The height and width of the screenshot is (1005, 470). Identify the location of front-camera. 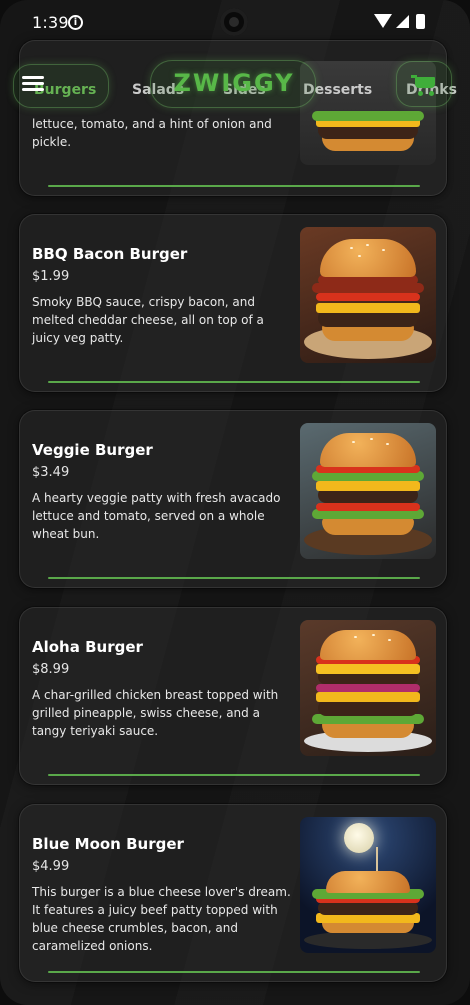
(234, 22).